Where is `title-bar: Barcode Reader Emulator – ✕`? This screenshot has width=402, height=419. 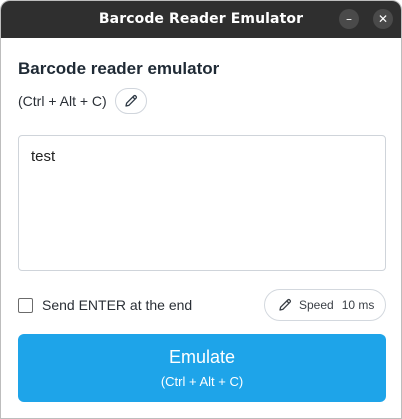 title-bar: Barcode Reader Emulator – ✕ is located at coordinates (201, 19).